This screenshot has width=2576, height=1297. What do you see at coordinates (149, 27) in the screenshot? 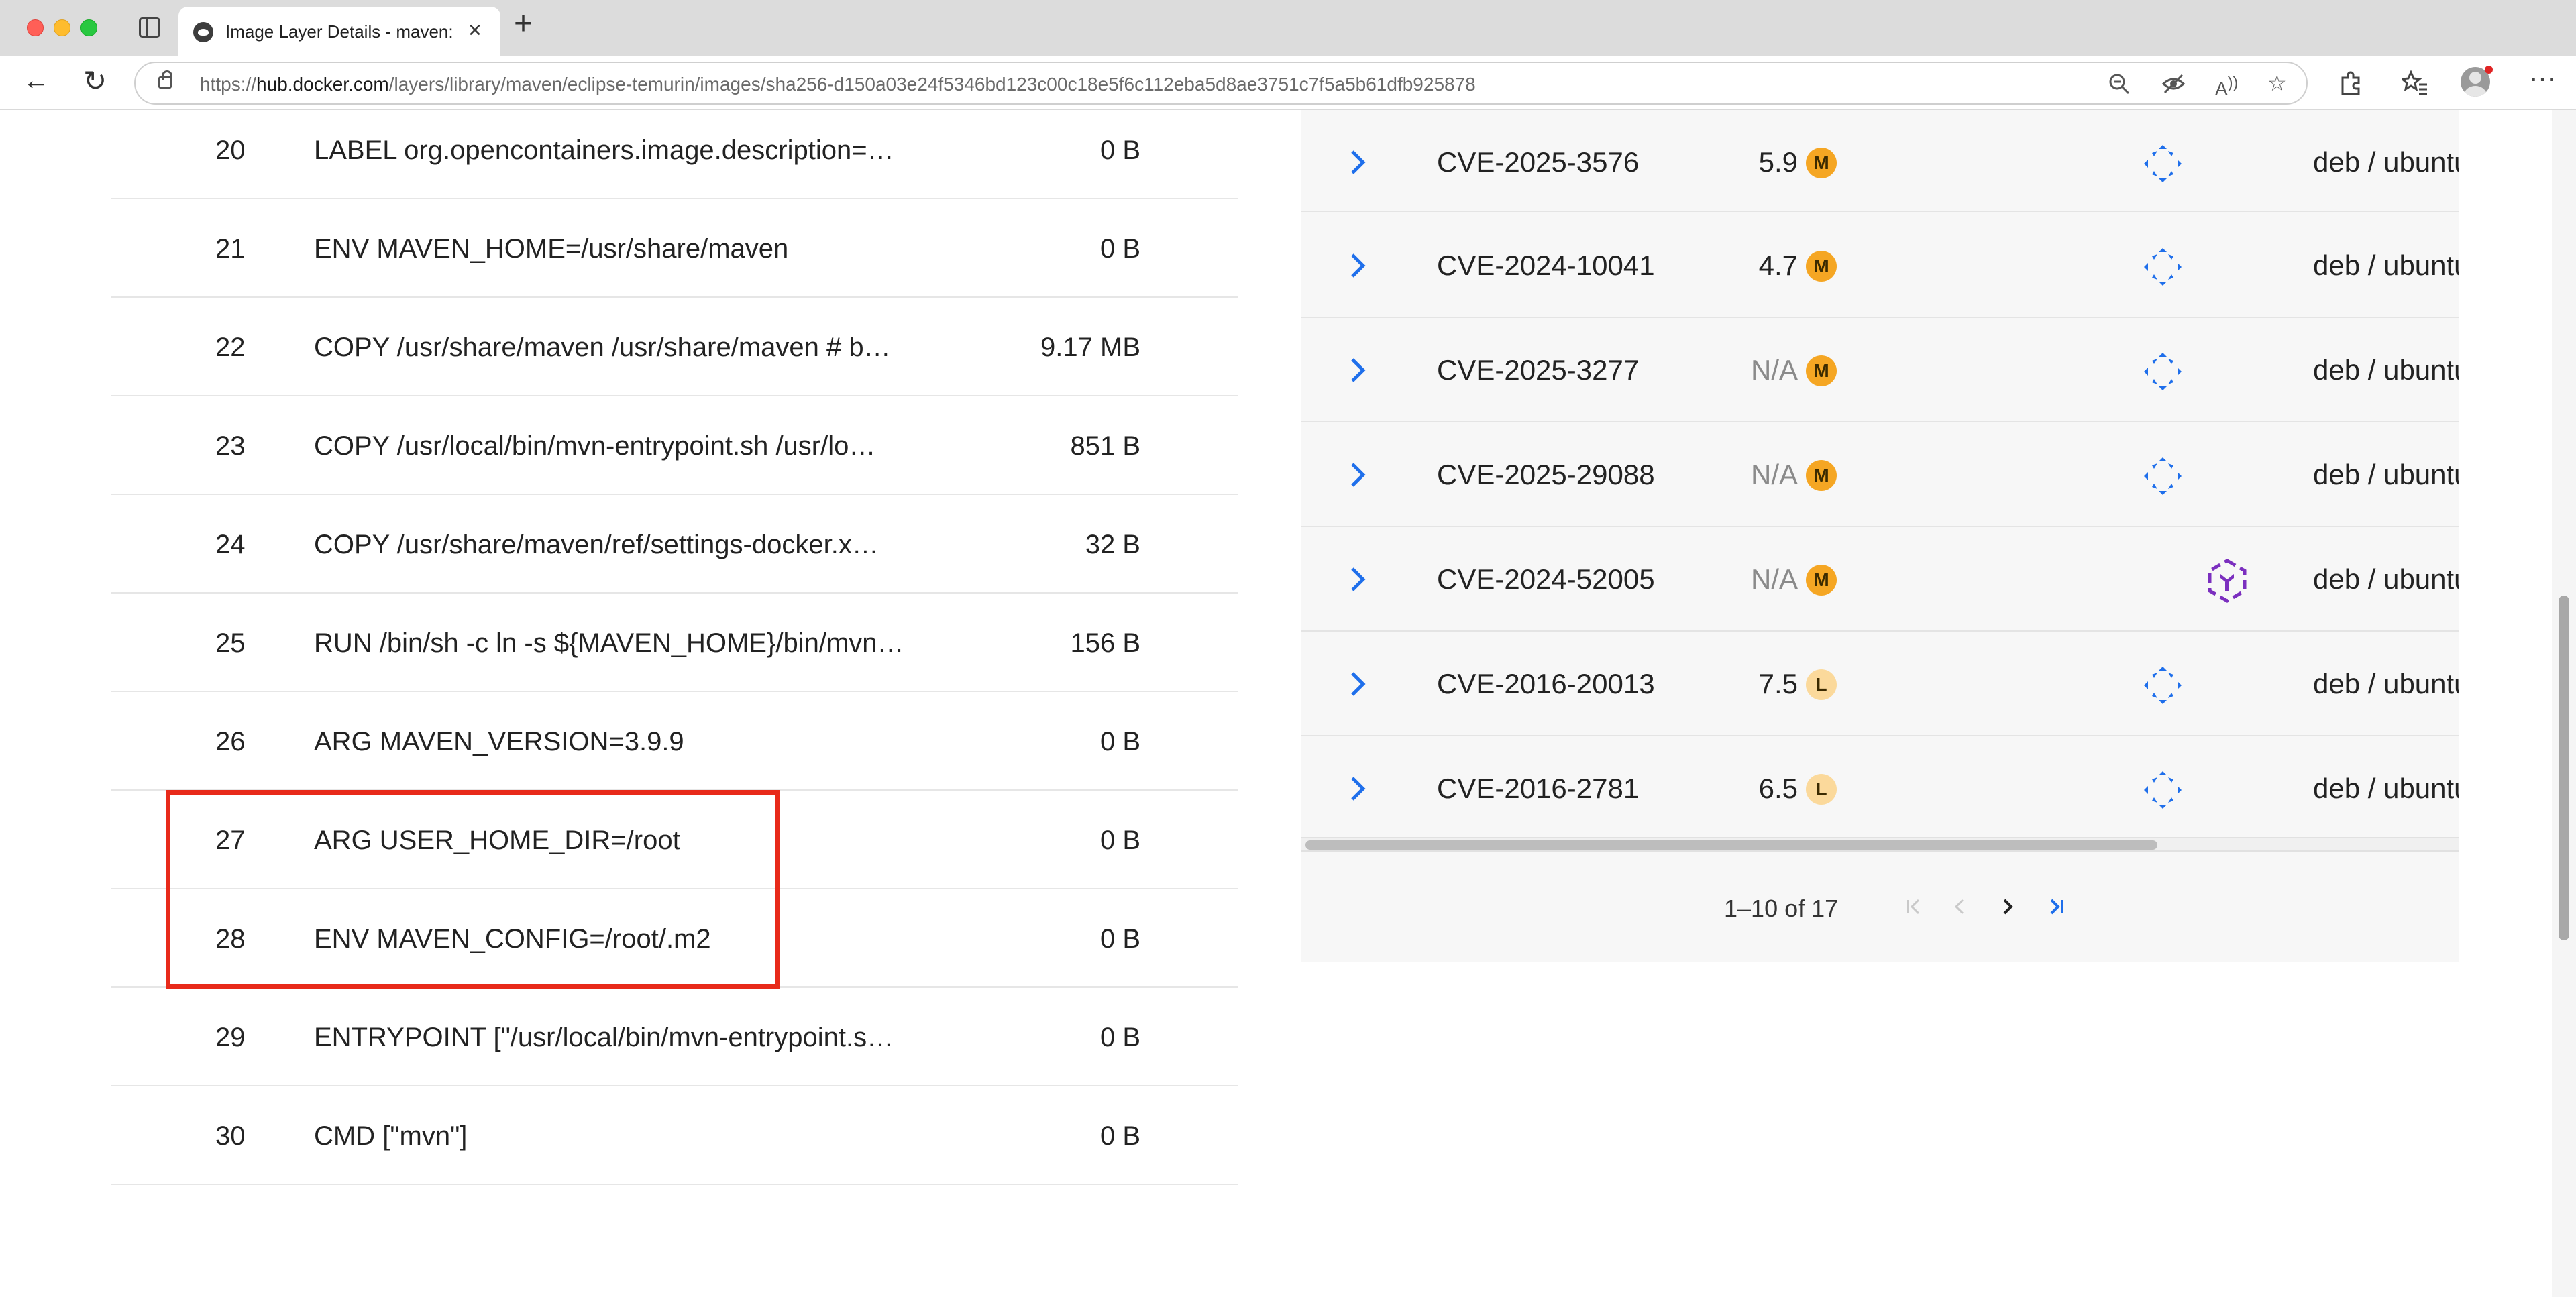
I see `sidebar-toggle-icon` at bounding box center [149, 27].